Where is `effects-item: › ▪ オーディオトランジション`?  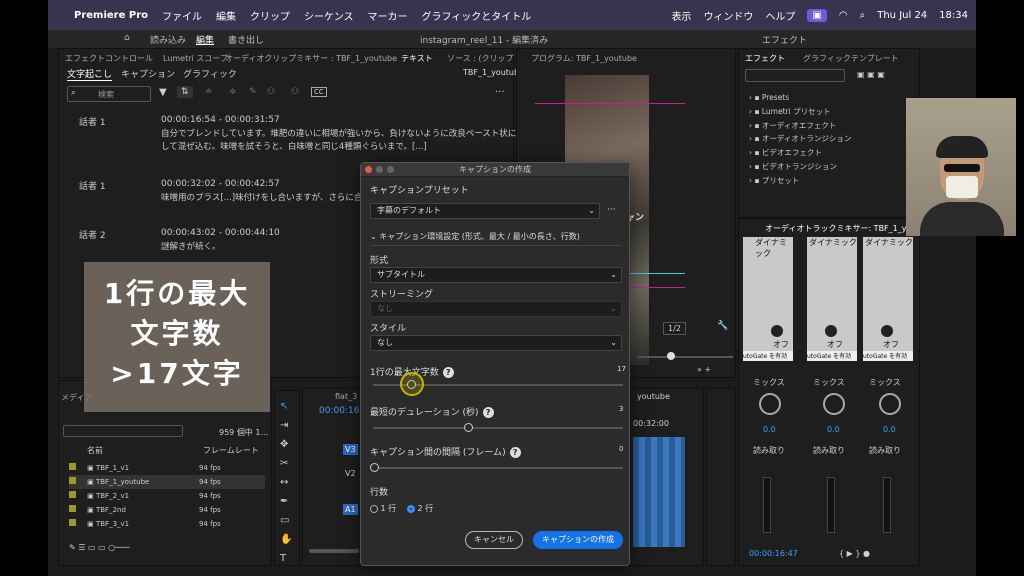 effects-item: › ▪ オーディオトランジション is located at coordinates (800, 139).